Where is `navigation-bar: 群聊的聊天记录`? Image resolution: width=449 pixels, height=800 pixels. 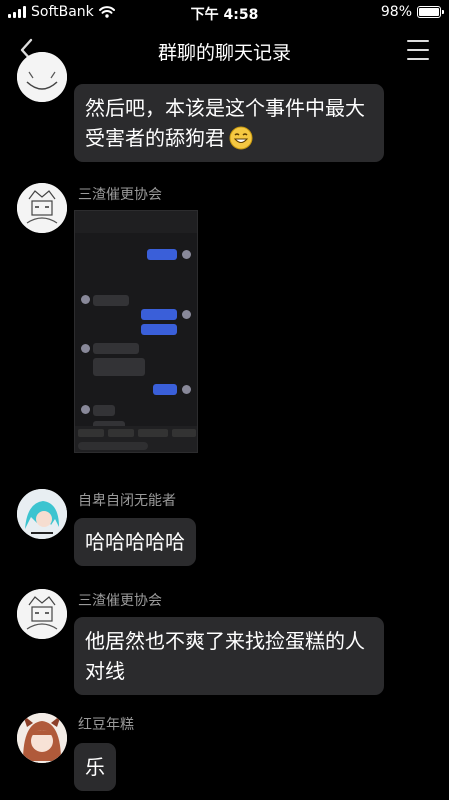 navigation-bar: 群聊的聊天记录 is located at coordinates (224, 50).